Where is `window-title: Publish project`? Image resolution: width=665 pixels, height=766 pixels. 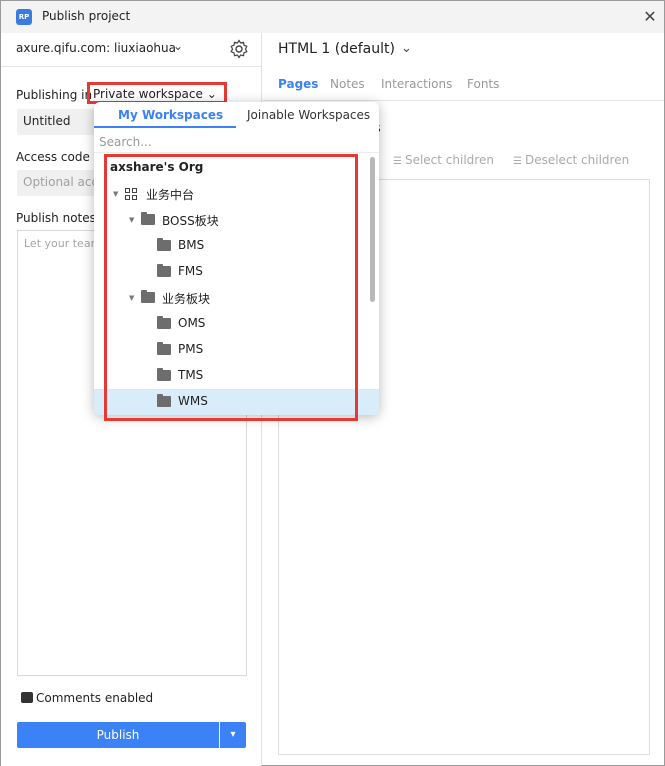 window-title: Publish project is located at coordinates (86, 16).